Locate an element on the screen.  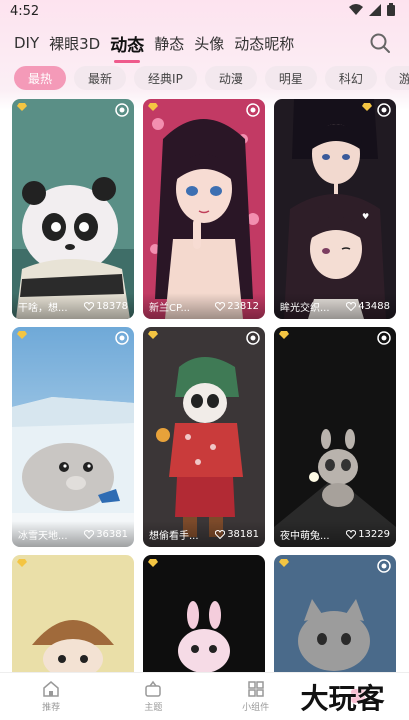
nav-recommend: 推荐 is located at coordinates (51, 696).